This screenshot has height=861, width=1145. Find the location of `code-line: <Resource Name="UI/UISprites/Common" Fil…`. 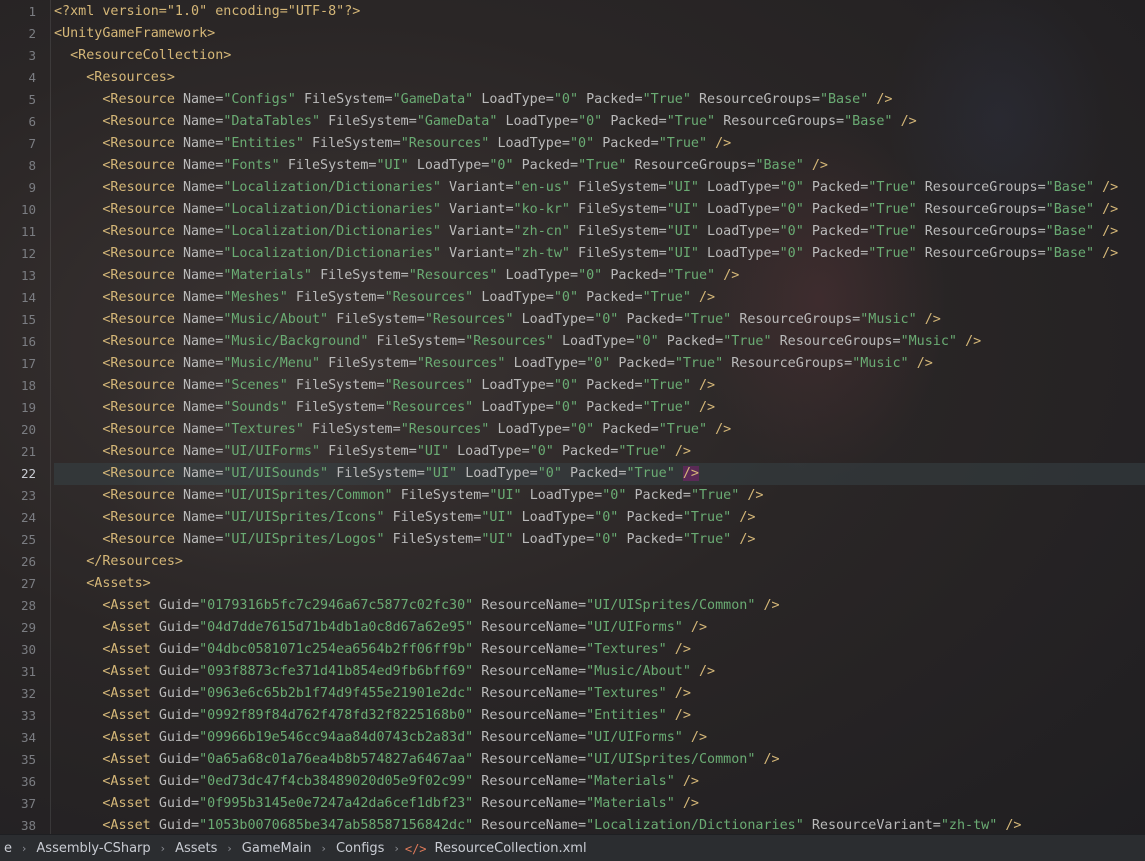

code-line: <Resource Name="UI/UISprites/Common" Fil… is located at coordinates (599, 496).